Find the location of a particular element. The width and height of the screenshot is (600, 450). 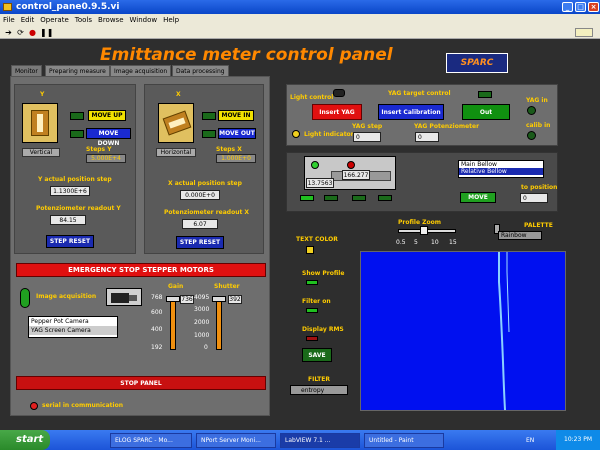

move-in-button: MOVE IN is located at coordinates (236, 115).